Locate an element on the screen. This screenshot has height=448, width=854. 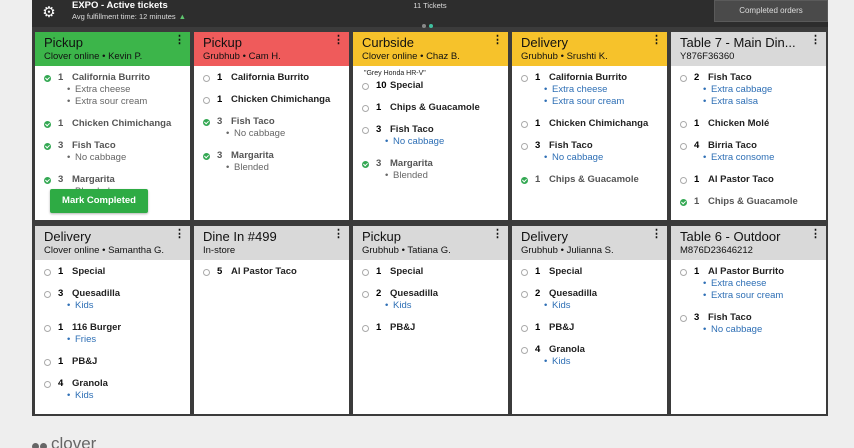
page-dot-active is located at coordinates (431, 26).